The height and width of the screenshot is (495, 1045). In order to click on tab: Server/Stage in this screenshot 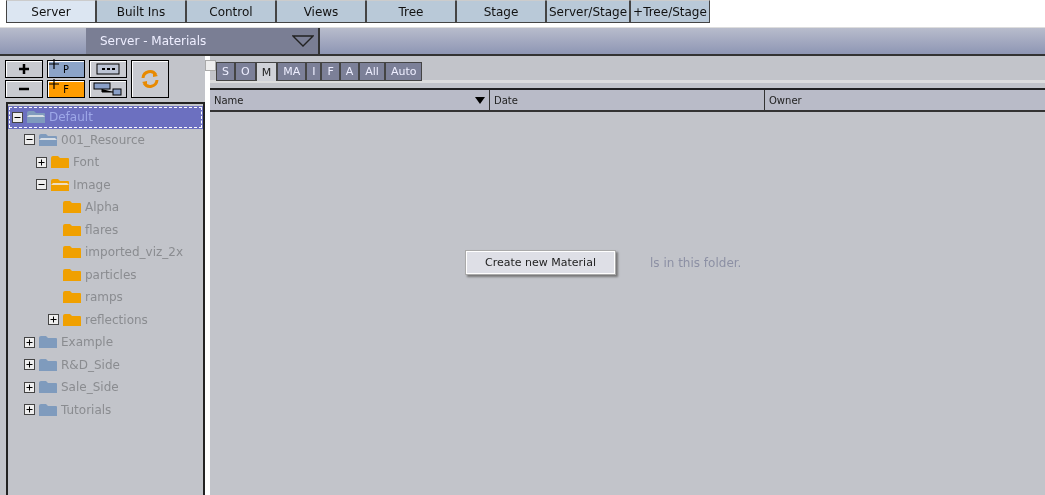, I will do `click(588, 11)`.